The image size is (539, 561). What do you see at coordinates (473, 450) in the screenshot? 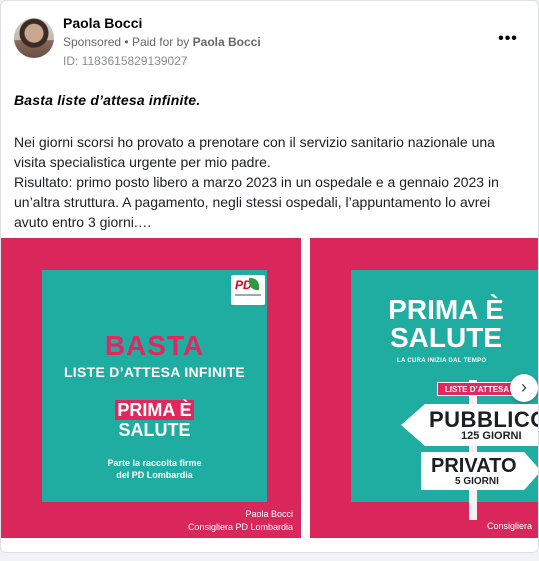
I see `signpost-pole` at bounding box center [473, 450].